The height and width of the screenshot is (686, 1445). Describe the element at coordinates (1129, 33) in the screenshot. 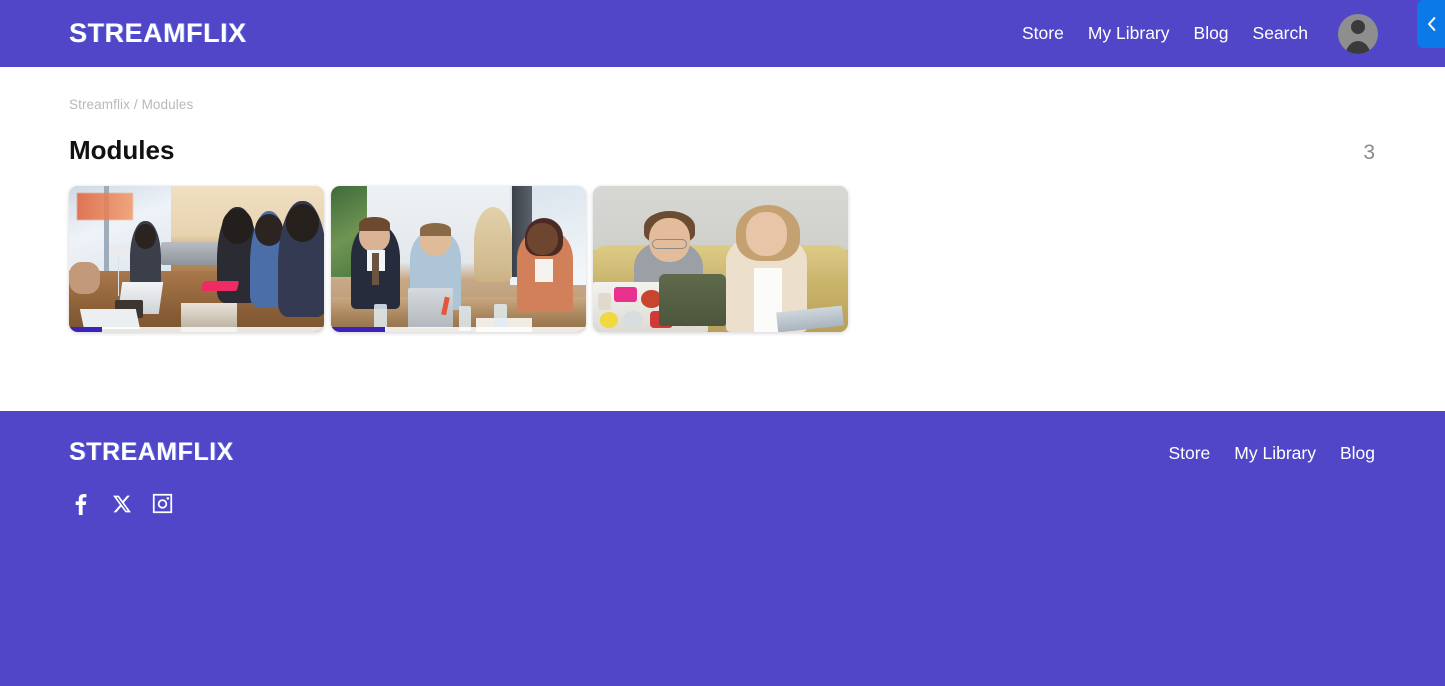

I see `nav-item-my-library: My Library` at that location.